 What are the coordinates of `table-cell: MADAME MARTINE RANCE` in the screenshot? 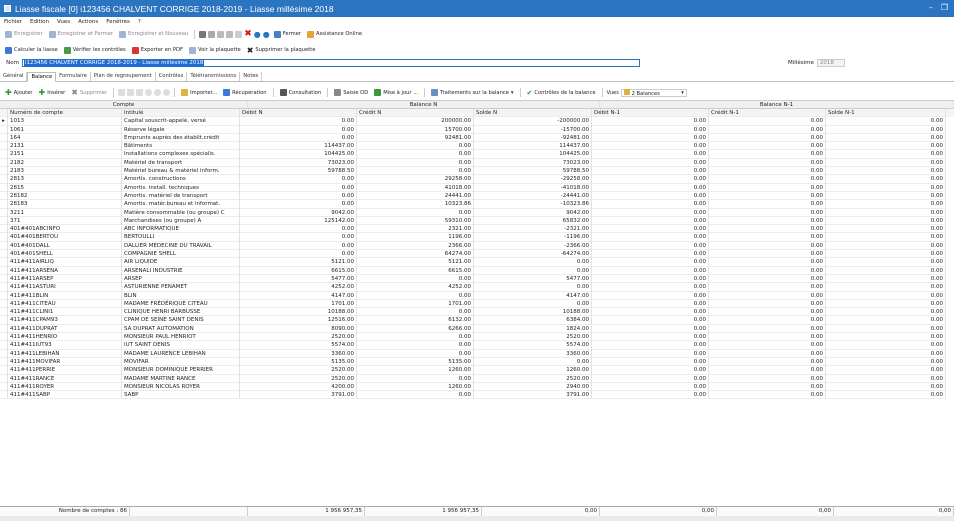 It's located at (181, 378).